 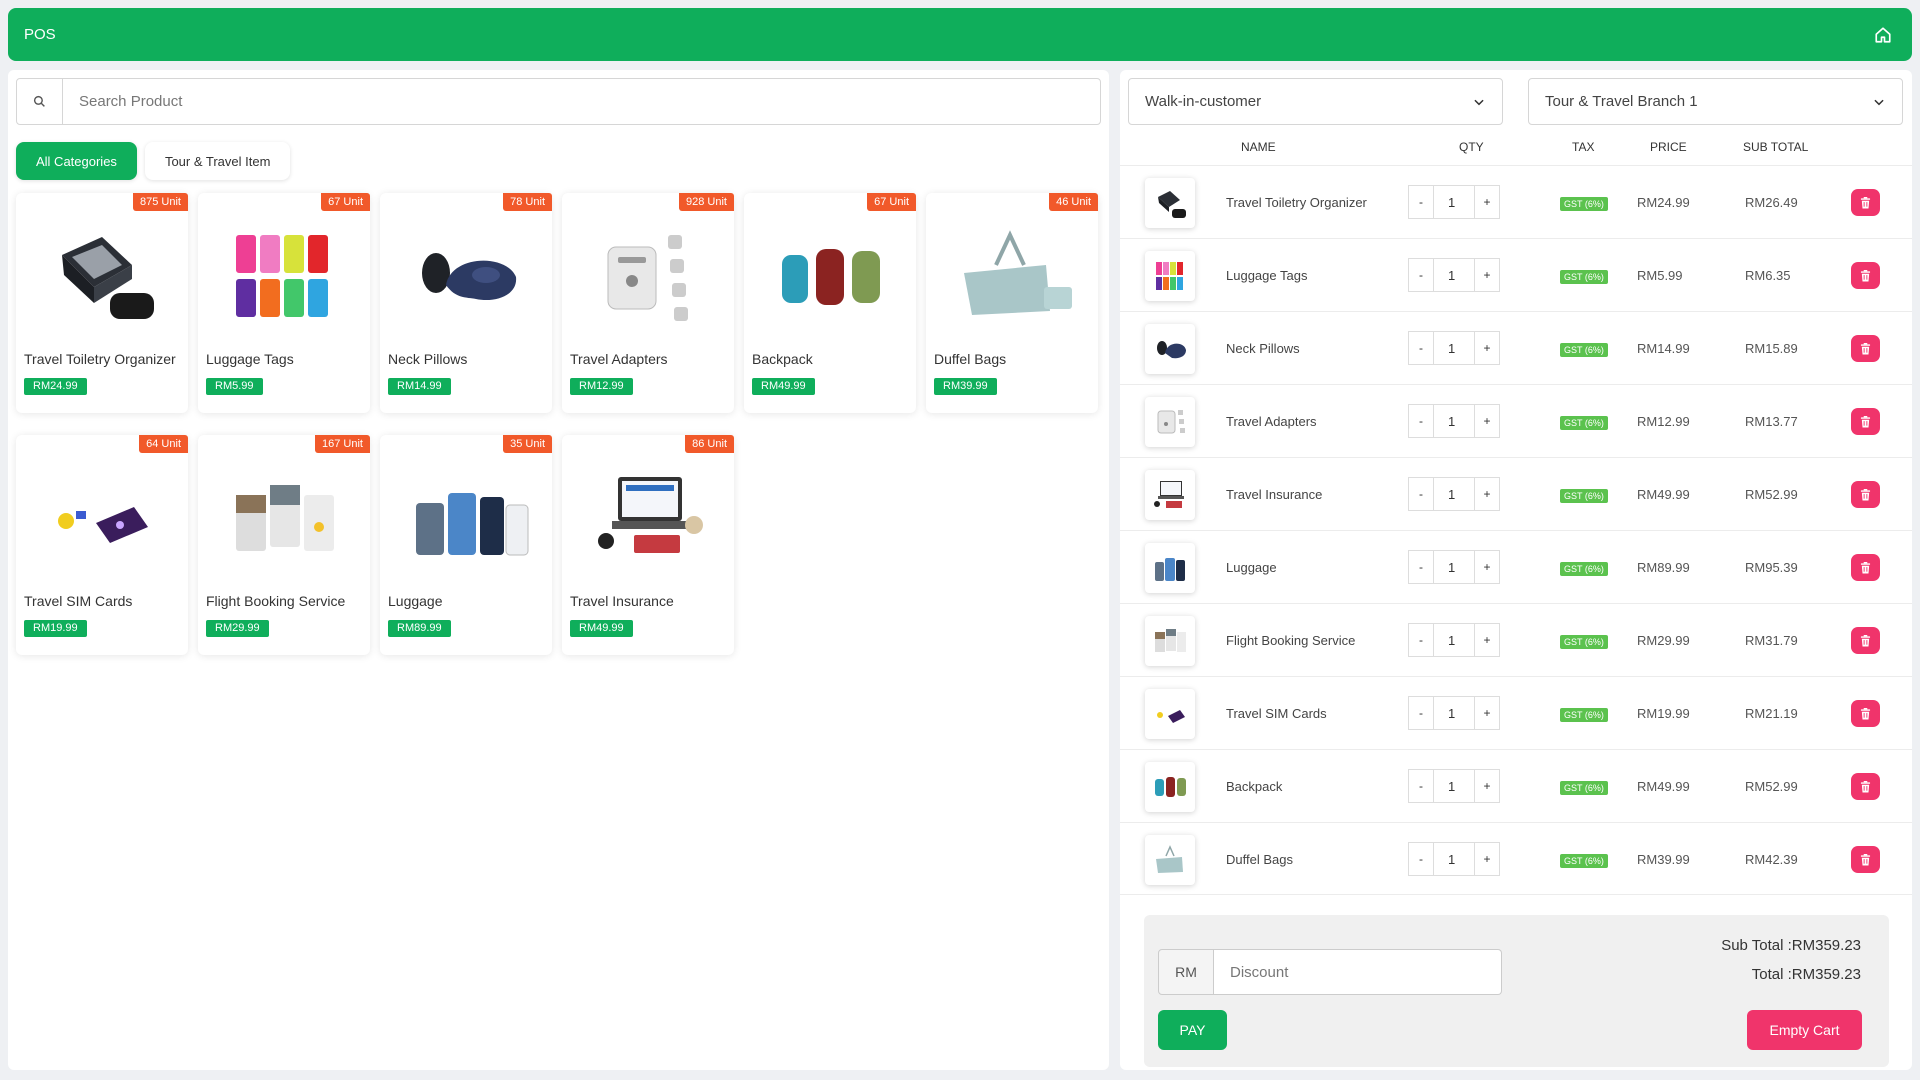 What do you see at coordinates (40, 101) in the screenshot?
I see `search-icon` at bounding box center [40, 101].